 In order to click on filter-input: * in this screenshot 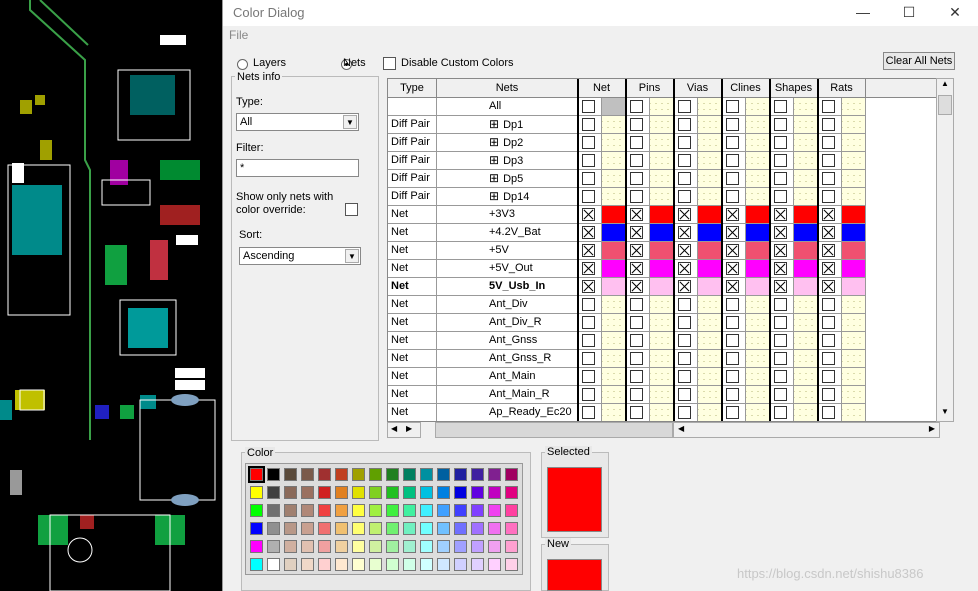, I will do `click(297, 168)`.